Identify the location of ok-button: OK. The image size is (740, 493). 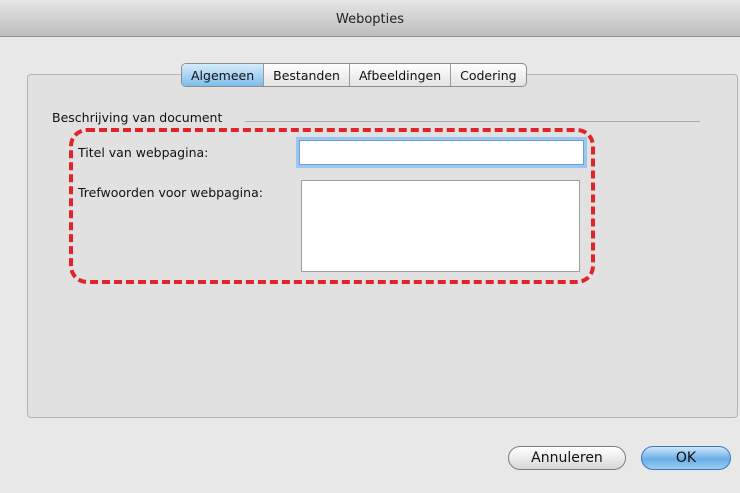
(686, 458).